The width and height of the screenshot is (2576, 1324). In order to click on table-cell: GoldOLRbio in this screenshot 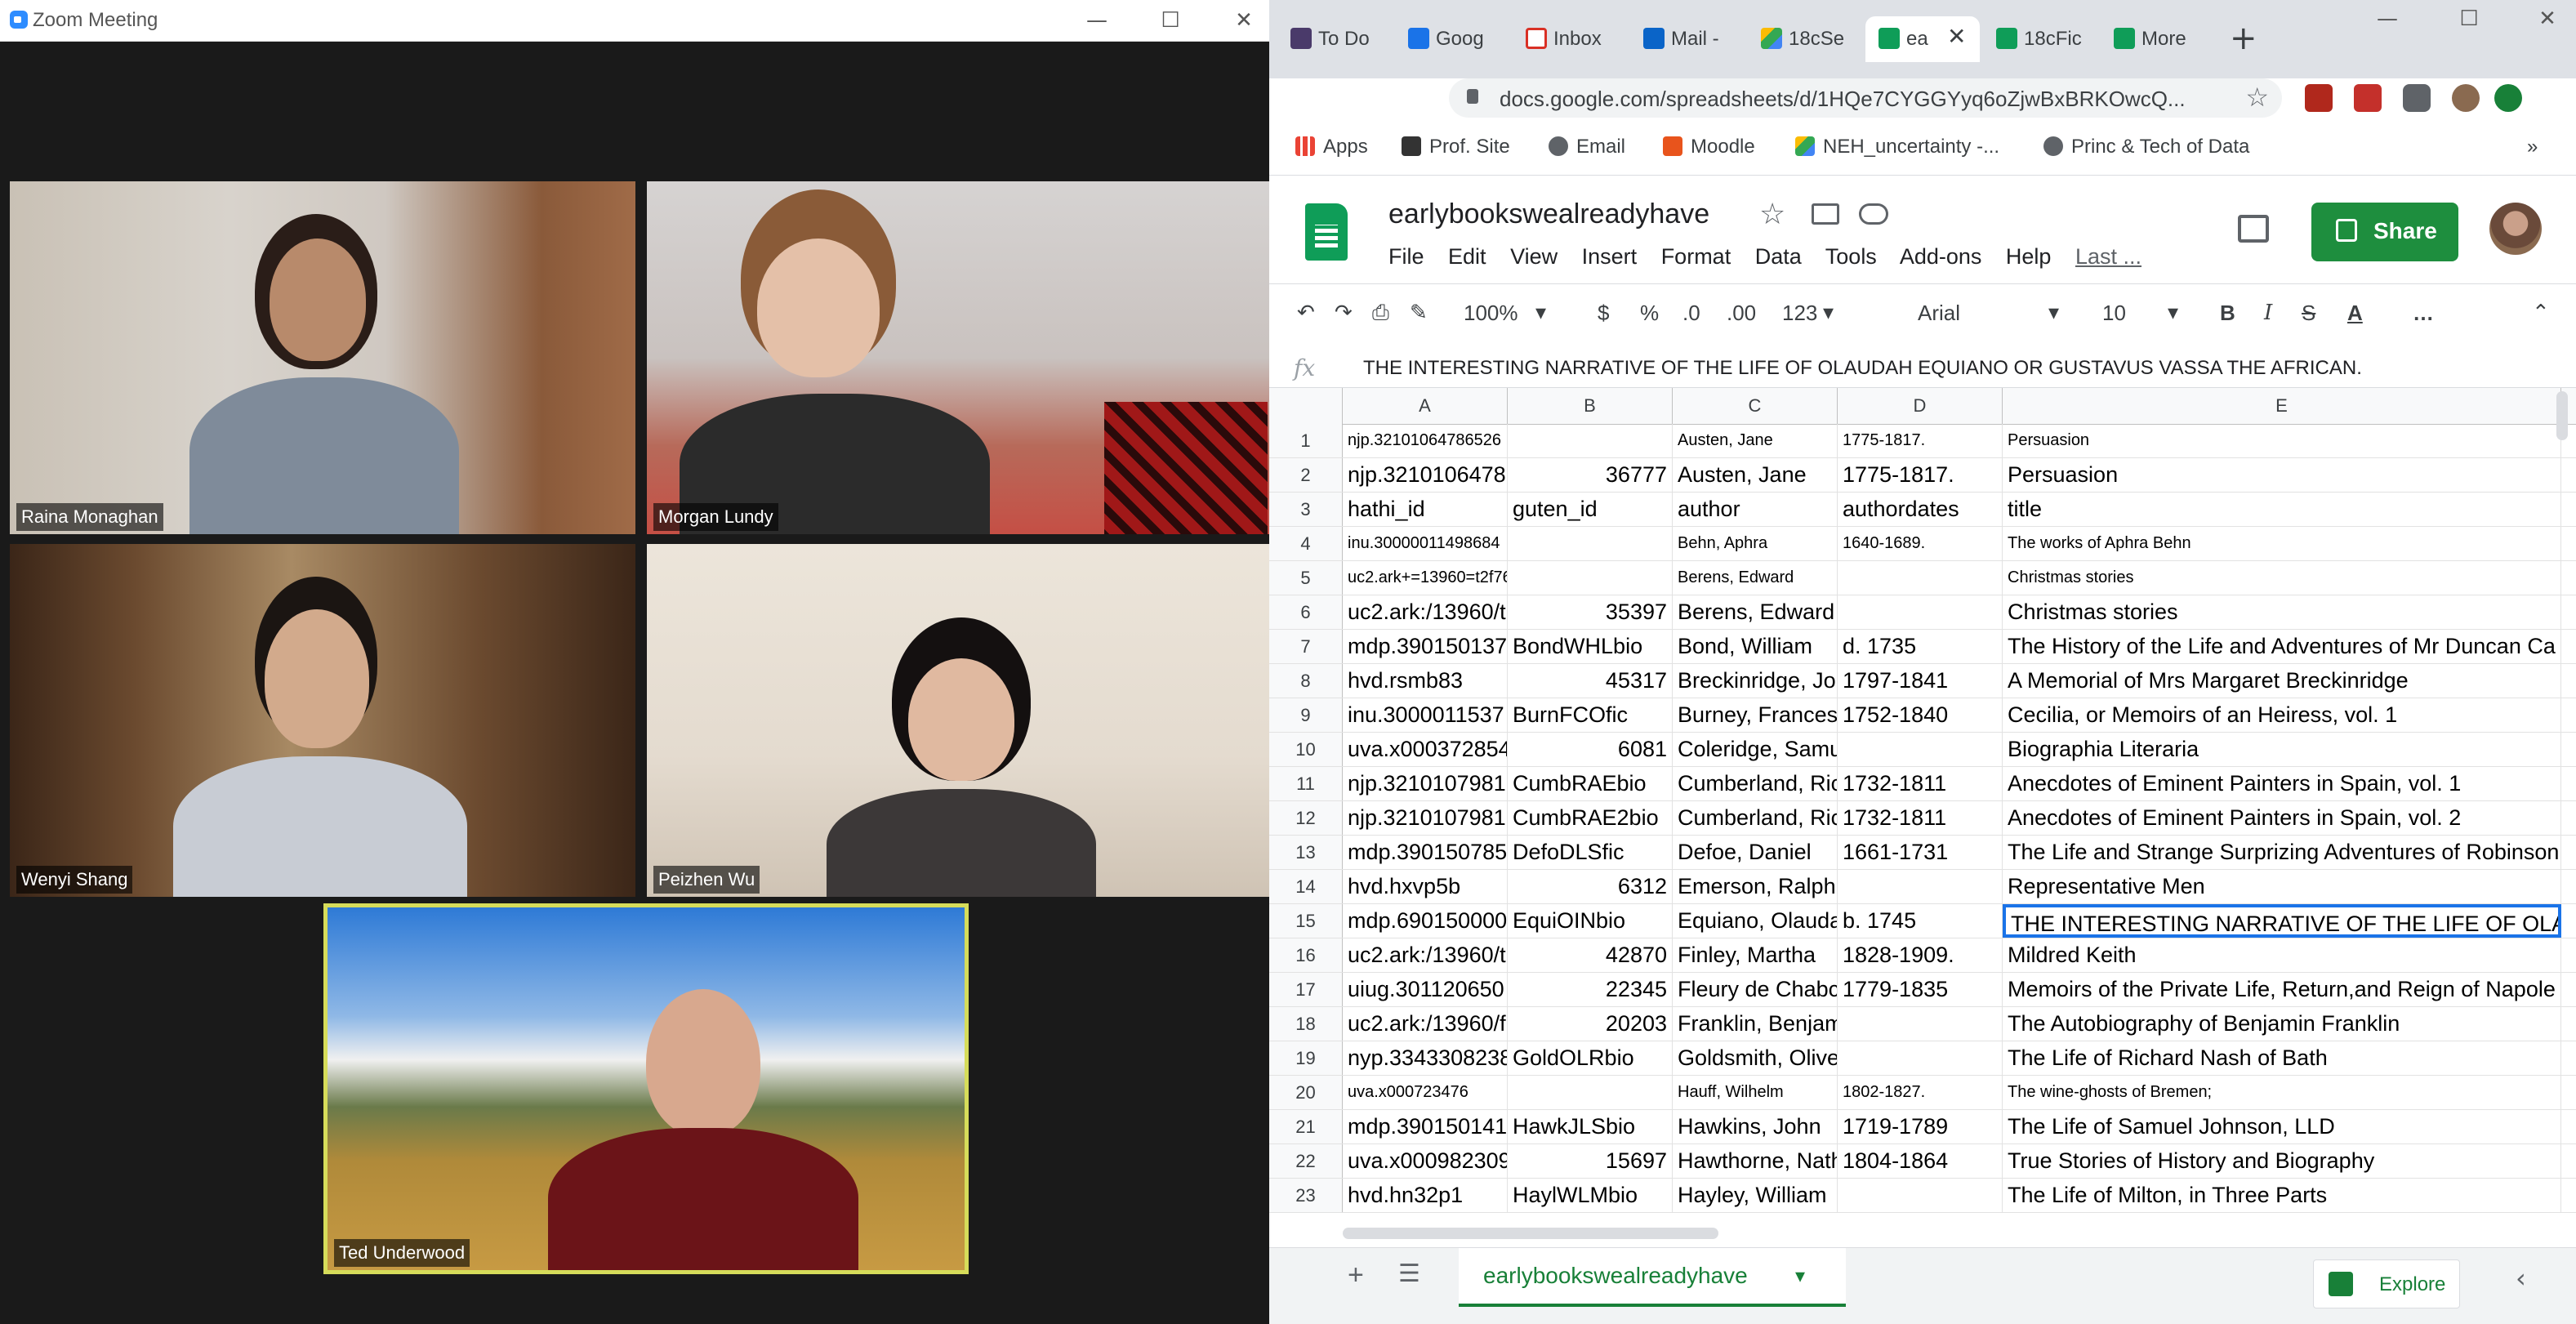, I will do `click(1590, 1058)`.